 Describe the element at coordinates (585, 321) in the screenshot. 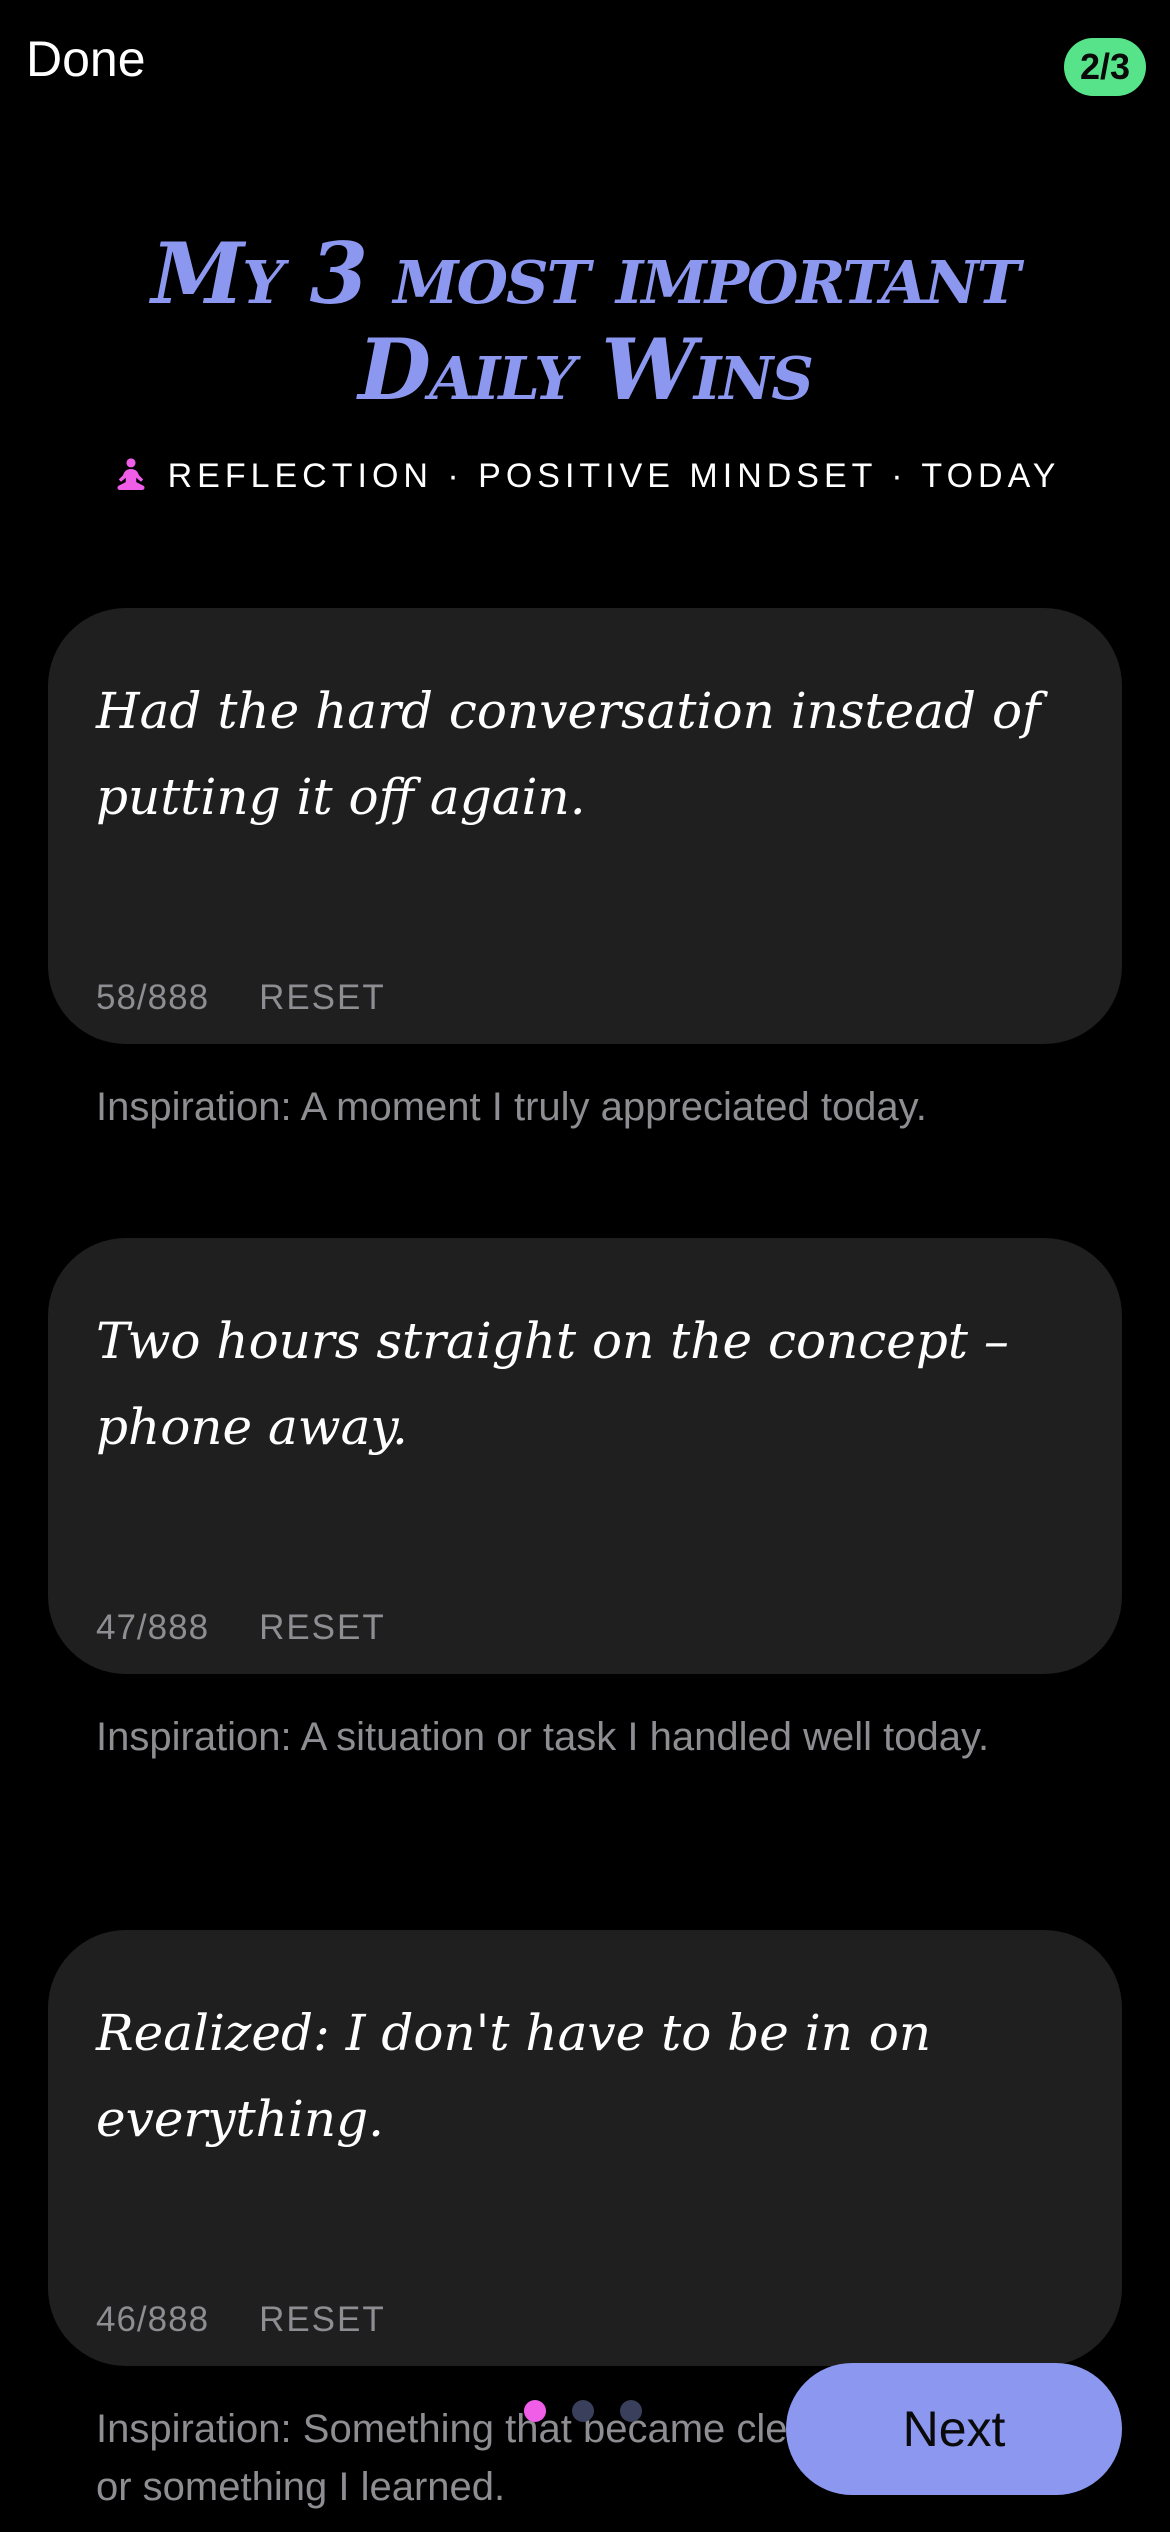

I see `page-title: My 3 most important Daily Wins` at that location.